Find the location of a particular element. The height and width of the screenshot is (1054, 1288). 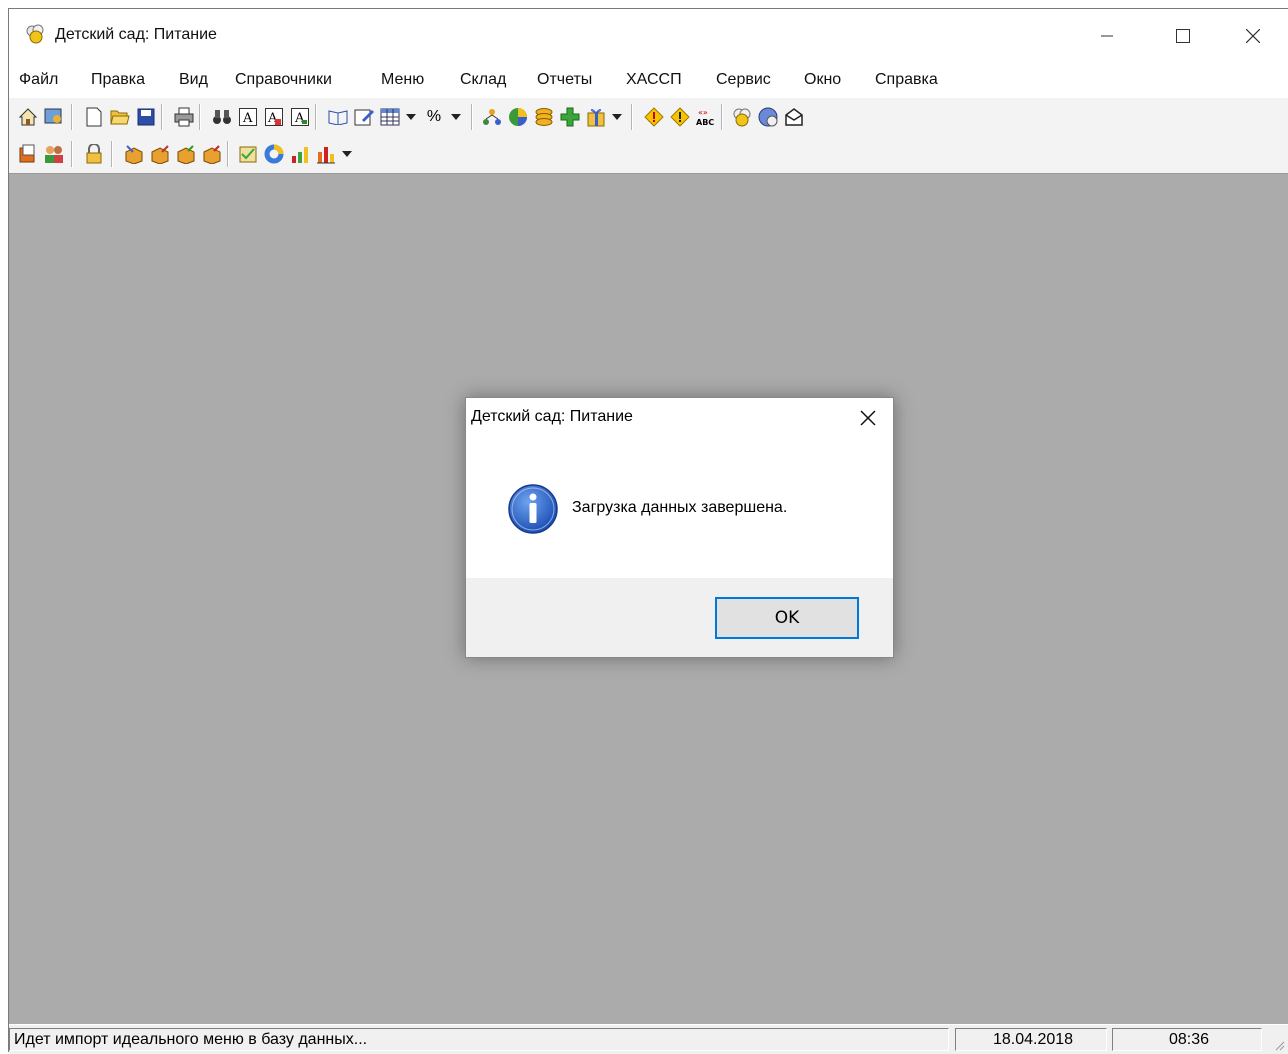

document-open-button is located at coordinates (28, 154).